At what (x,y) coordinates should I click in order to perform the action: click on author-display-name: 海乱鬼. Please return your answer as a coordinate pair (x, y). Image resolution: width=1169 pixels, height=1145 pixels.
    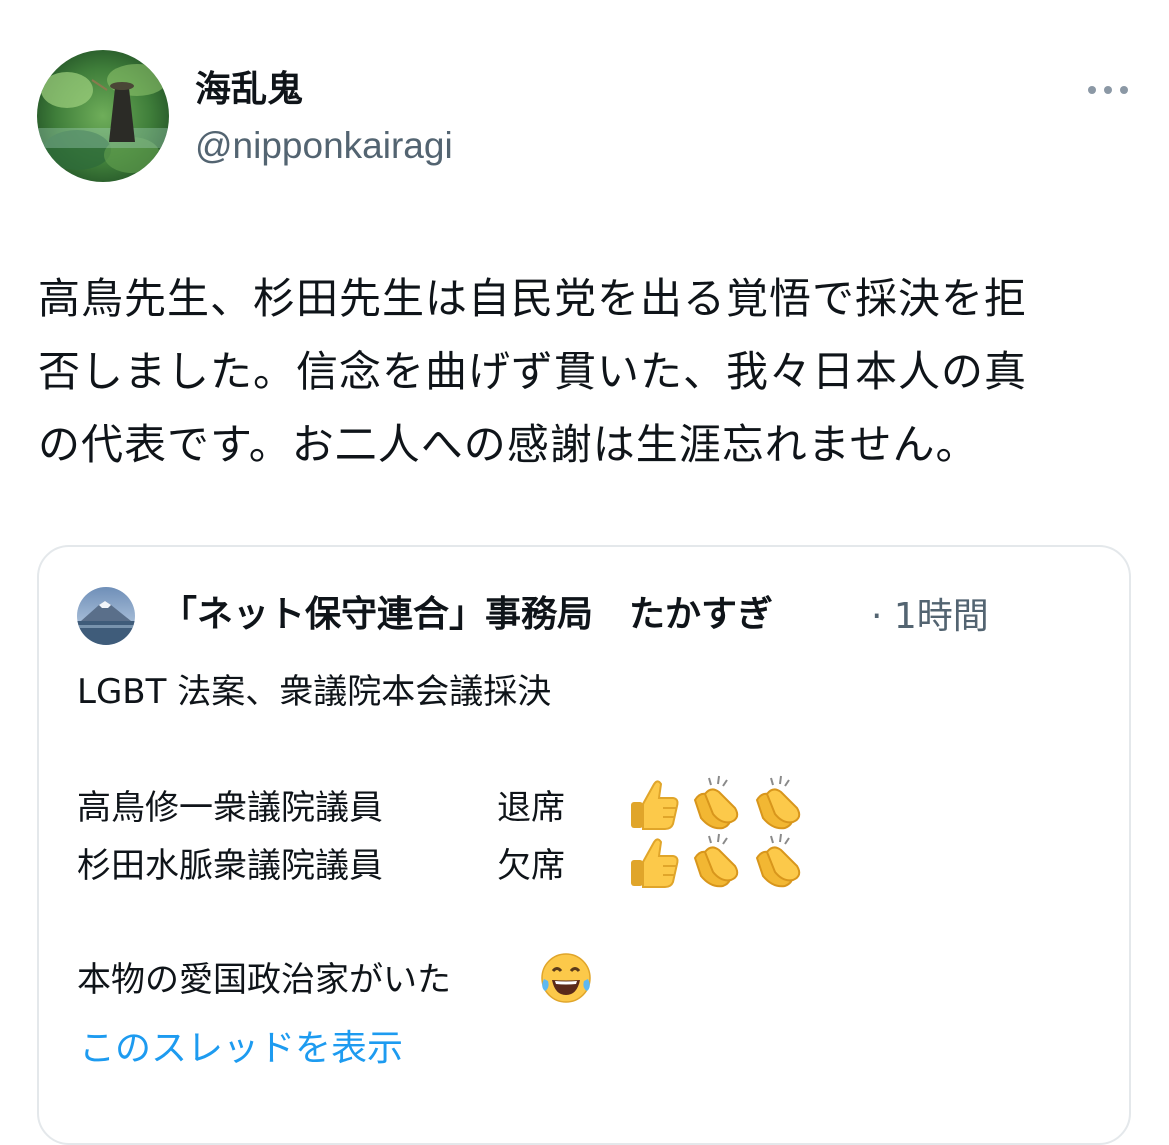
    Looking at the image, I should click on (249, 90).